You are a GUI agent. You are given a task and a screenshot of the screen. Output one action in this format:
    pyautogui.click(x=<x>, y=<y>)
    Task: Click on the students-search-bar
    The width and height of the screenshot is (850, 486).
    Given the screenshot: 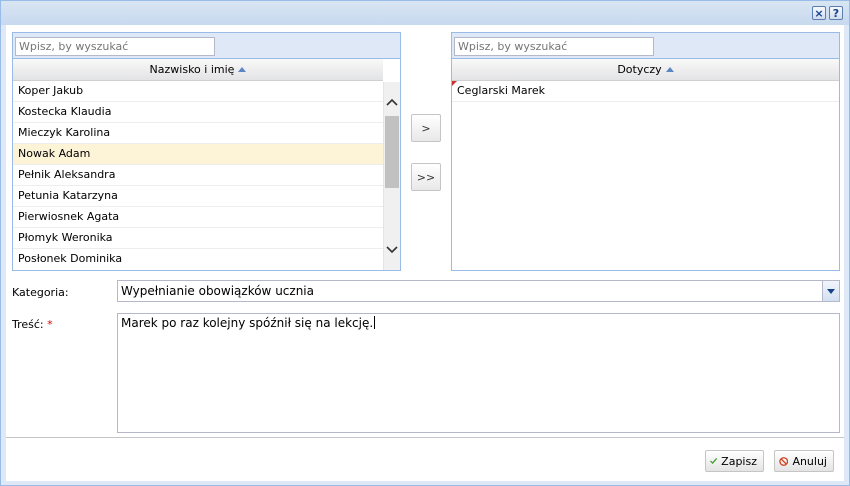 What is the action you would take?
    pyautogui.click(x=206, y=46)
    